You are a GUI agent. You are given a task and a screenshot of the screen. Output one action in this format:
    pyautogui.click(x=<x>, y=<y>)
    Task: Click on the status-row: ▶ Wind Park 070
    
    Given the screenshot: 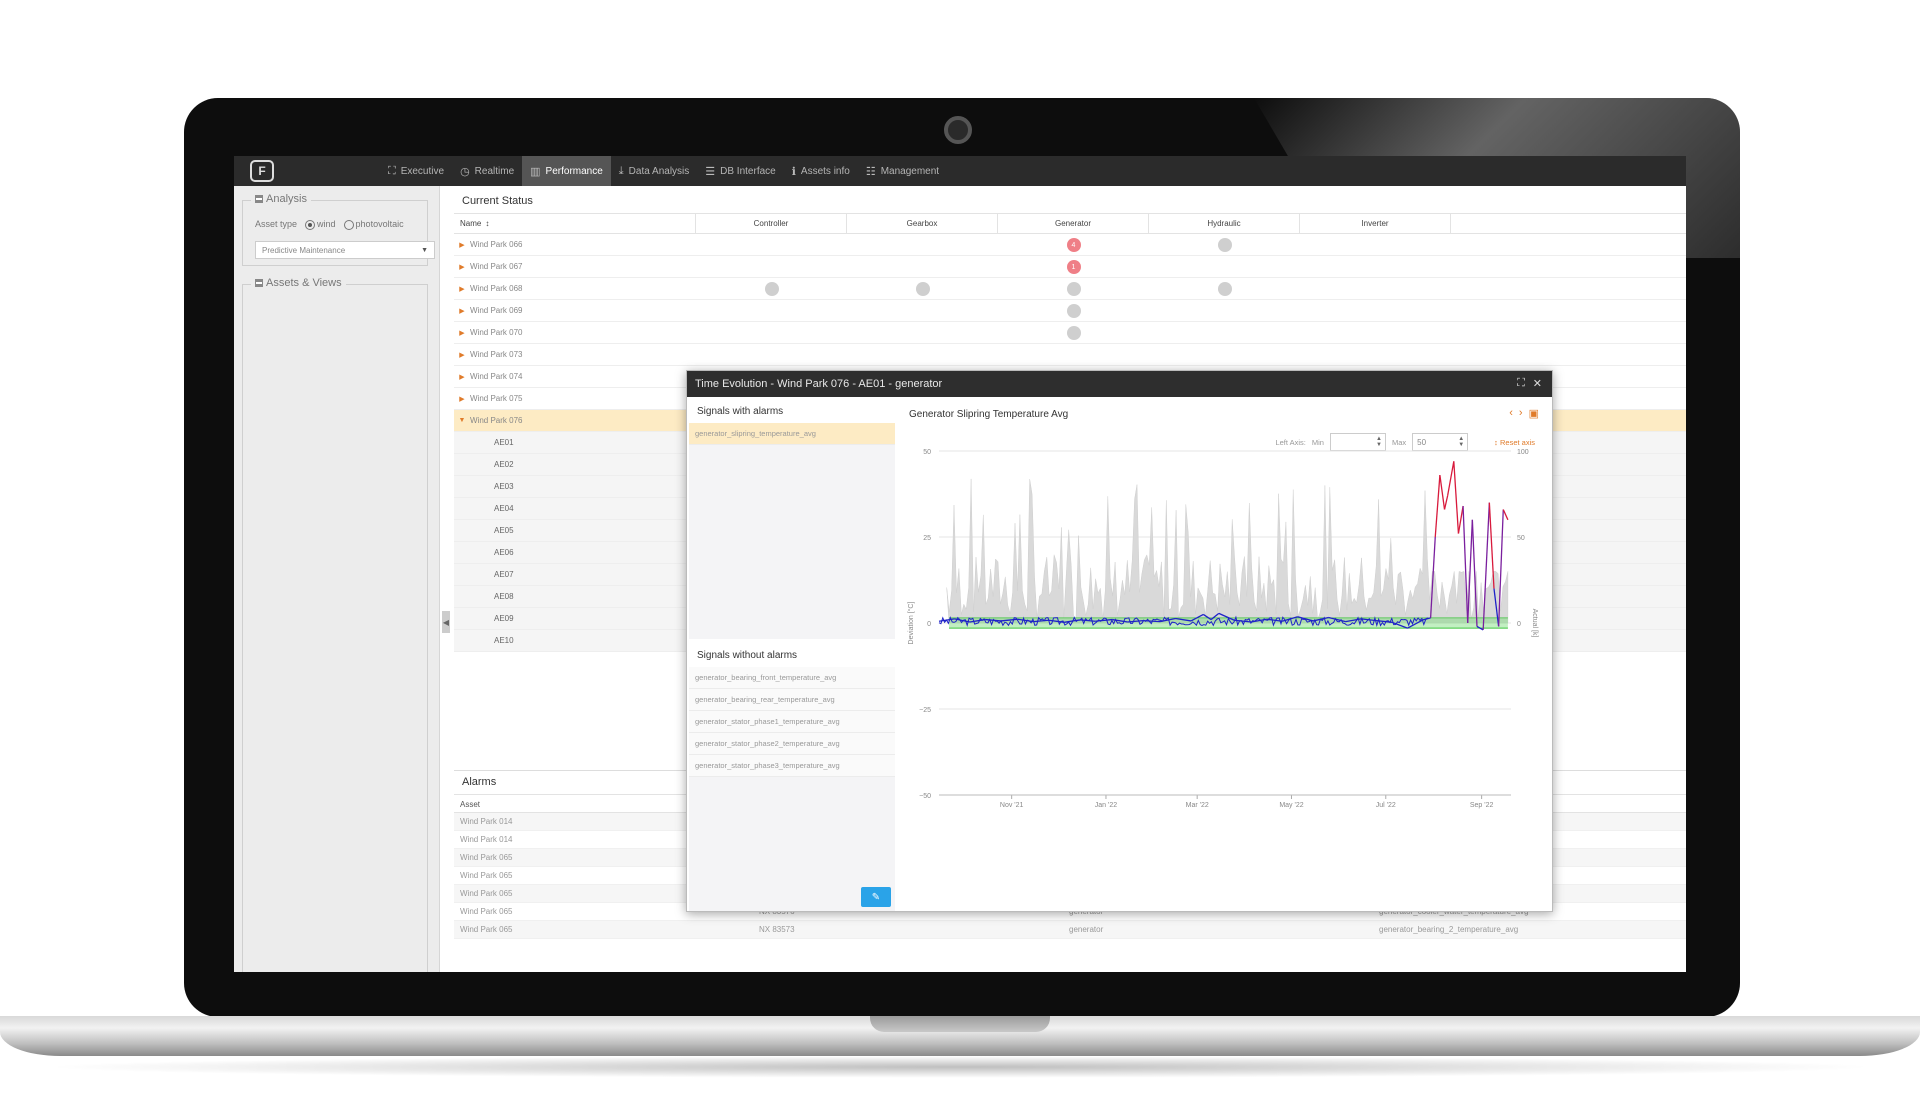 What is the action you would take?
    pyautogui.click(x=1070, y=333)
    